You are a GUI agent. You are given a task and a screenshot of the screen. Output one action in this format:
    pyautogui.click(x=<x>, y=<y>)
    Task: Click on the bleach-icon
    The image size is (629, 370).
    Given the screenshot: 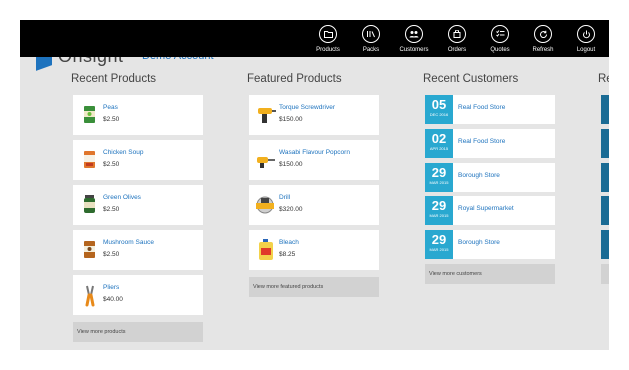 What is the action you would take?
    pyautogui.click(x=266, y=250)
    